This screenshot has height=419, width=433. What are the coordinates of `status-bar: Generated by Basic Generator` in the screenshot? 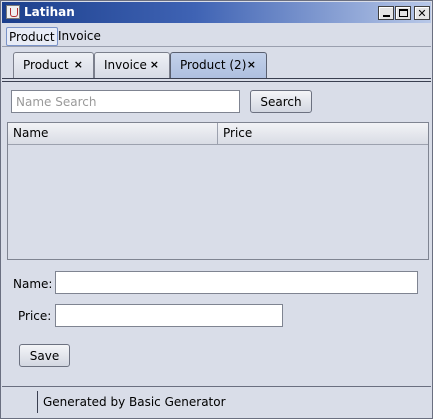 It's located at (216, 401).